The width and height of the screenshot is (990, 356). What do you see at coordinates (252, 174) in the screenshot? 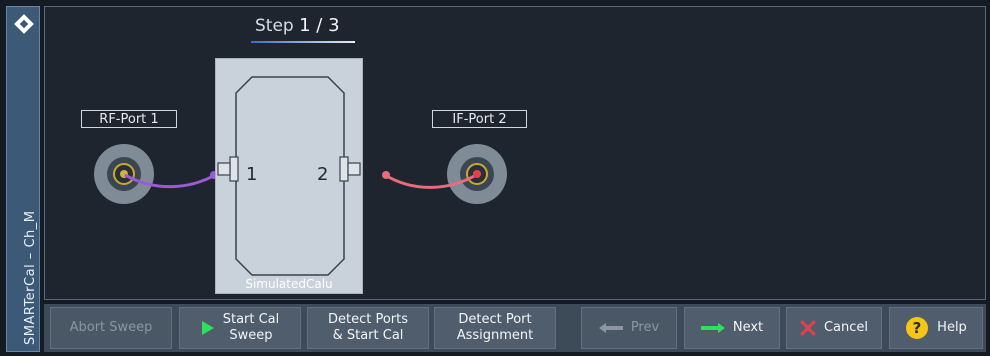
I see `dut-port-1-number: 1` at bounding box center [252, 174].